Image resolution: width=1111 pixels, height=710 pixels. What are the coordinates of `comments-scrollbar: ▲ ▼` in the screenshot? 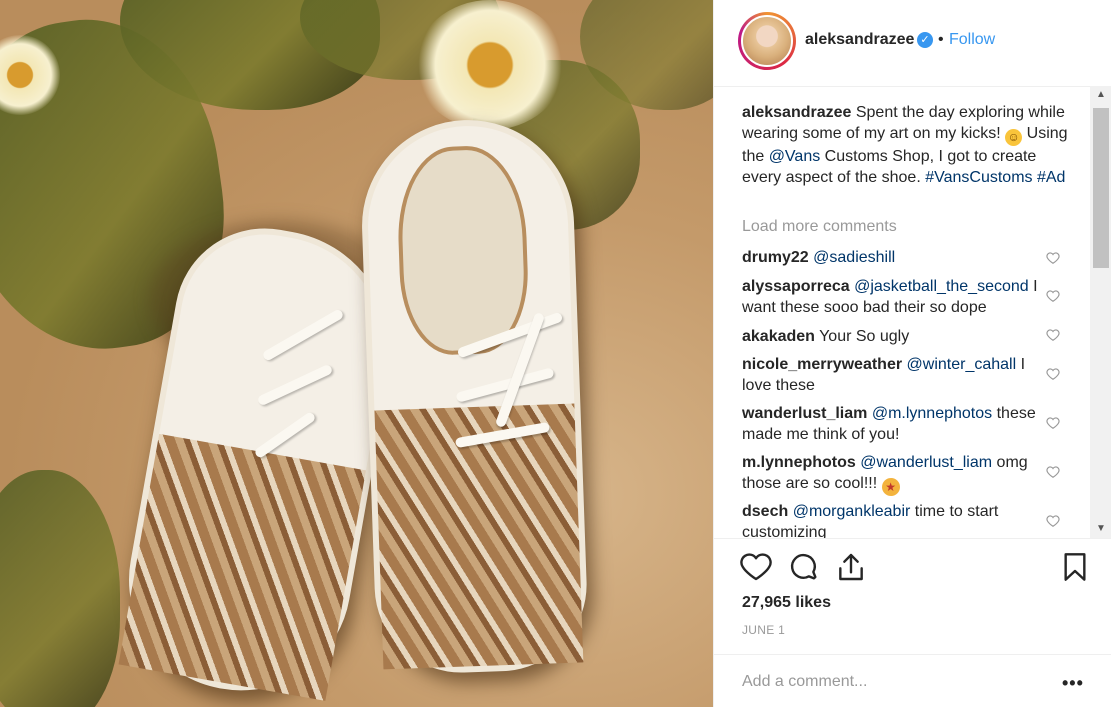 It's located at (1100, 312).